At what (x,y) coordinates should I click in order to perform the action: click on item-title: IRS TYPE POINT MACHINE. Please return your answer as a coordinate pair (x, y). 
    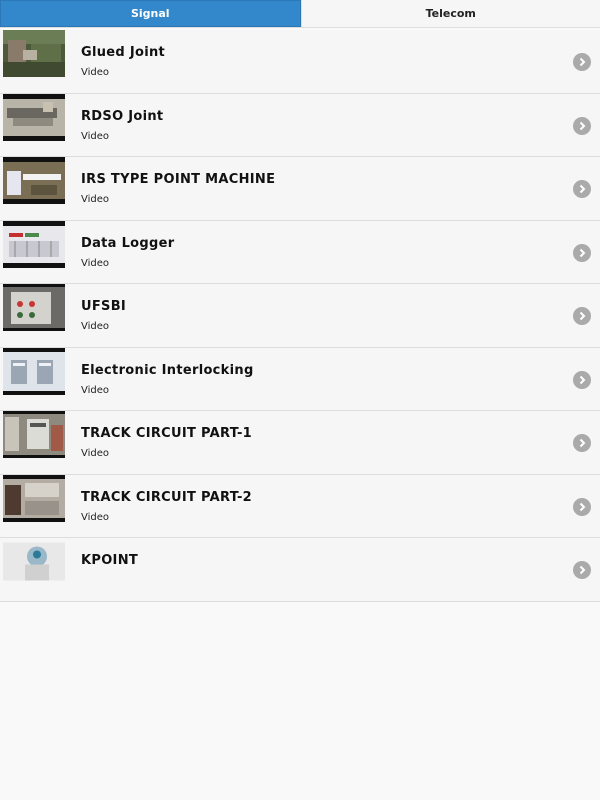
    Looking at the image, I should click on (178, 179).